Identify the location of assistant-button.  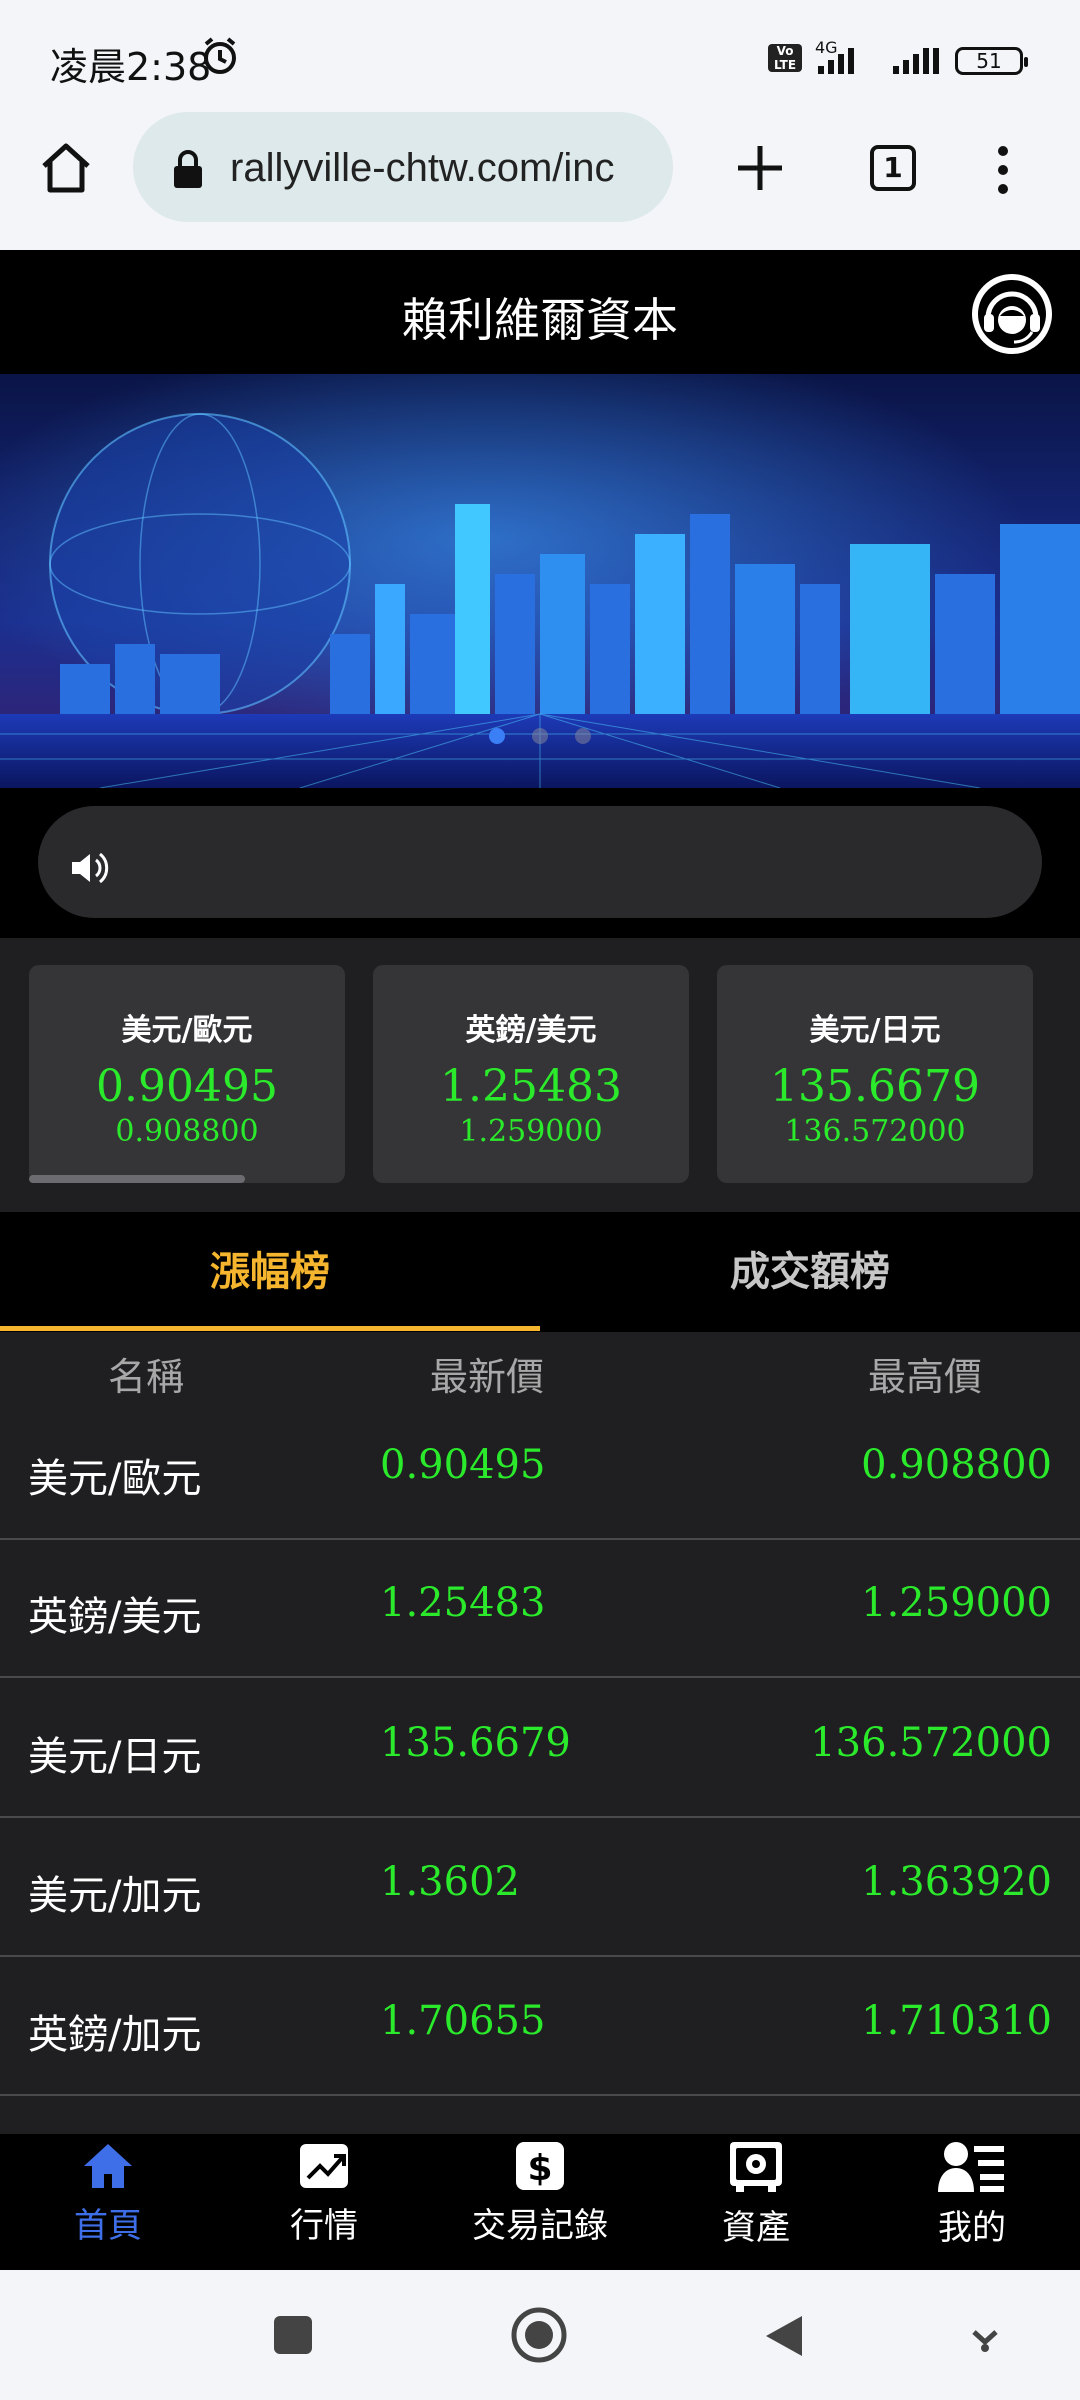
(985, 2338).